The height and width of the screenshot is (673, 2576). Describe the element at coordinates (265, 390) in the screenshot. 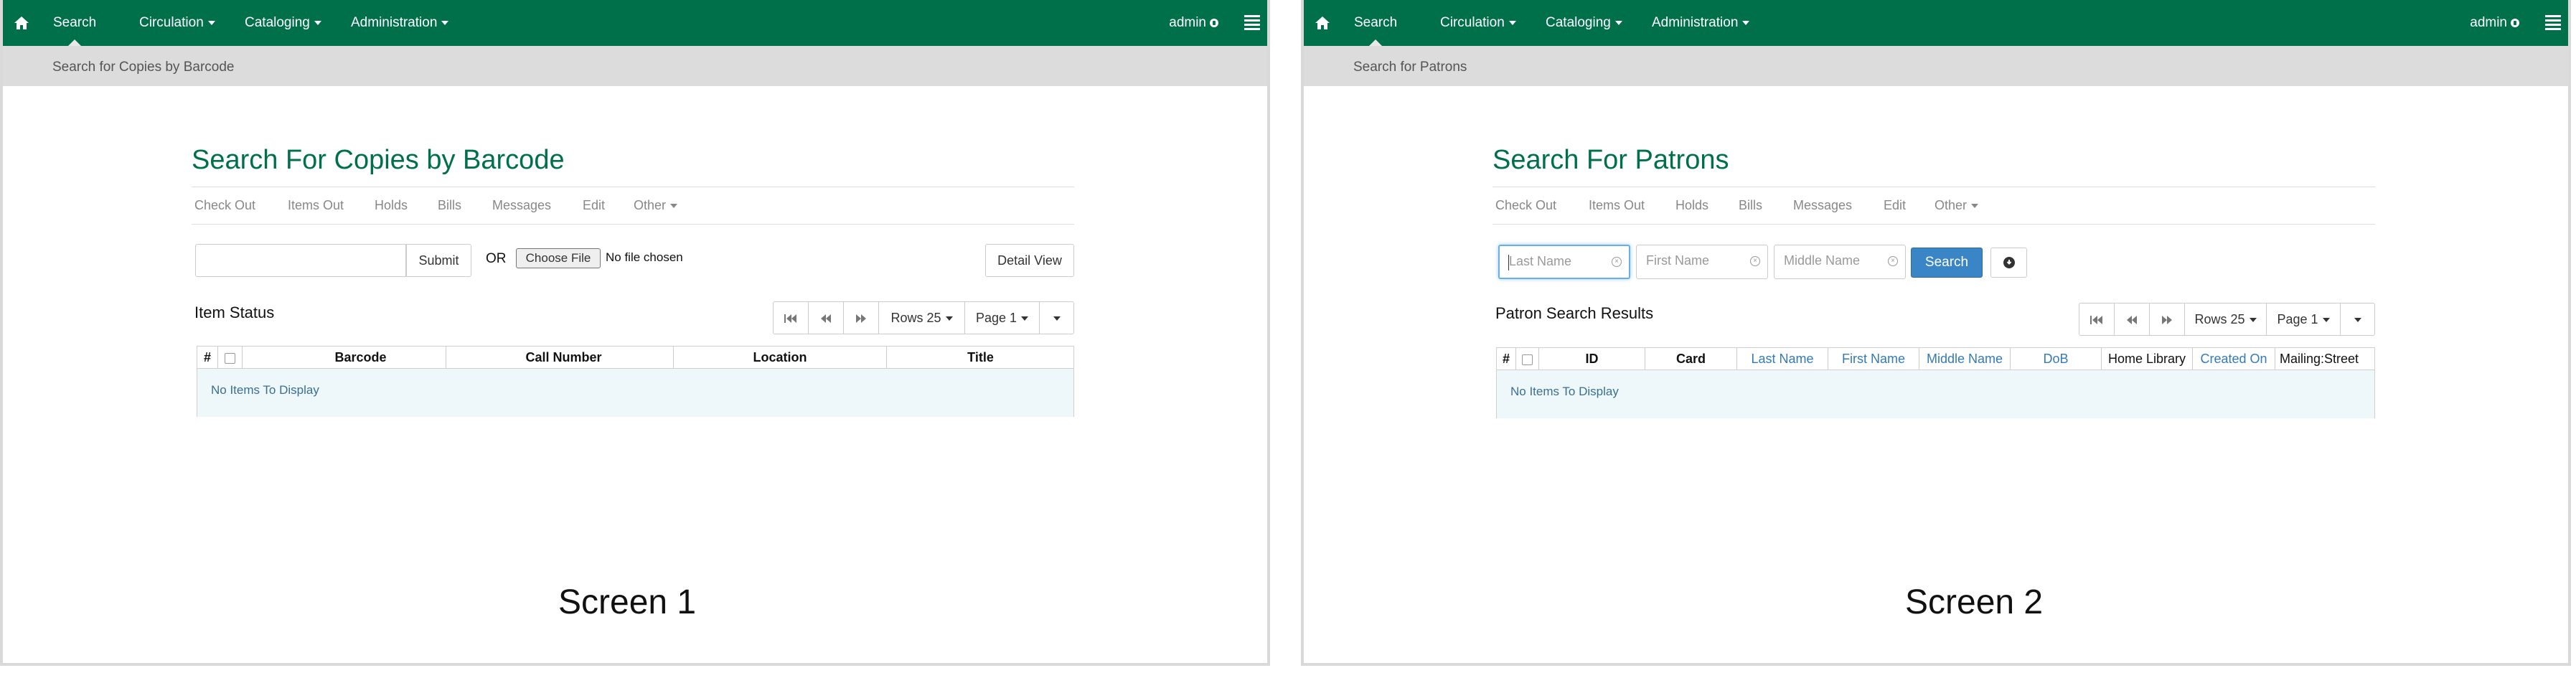

I see `empty-message: No Items To Display` at that location.